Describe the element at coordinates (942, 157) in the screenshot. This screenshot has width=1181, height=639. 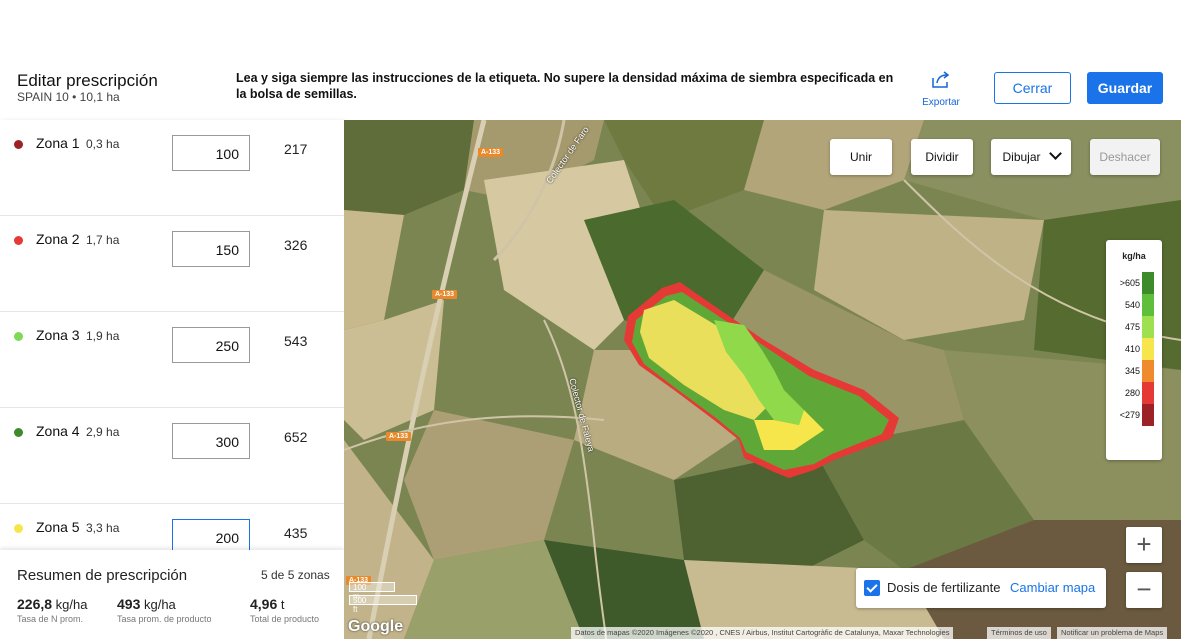
I see `split-button: Dividir` at that location.